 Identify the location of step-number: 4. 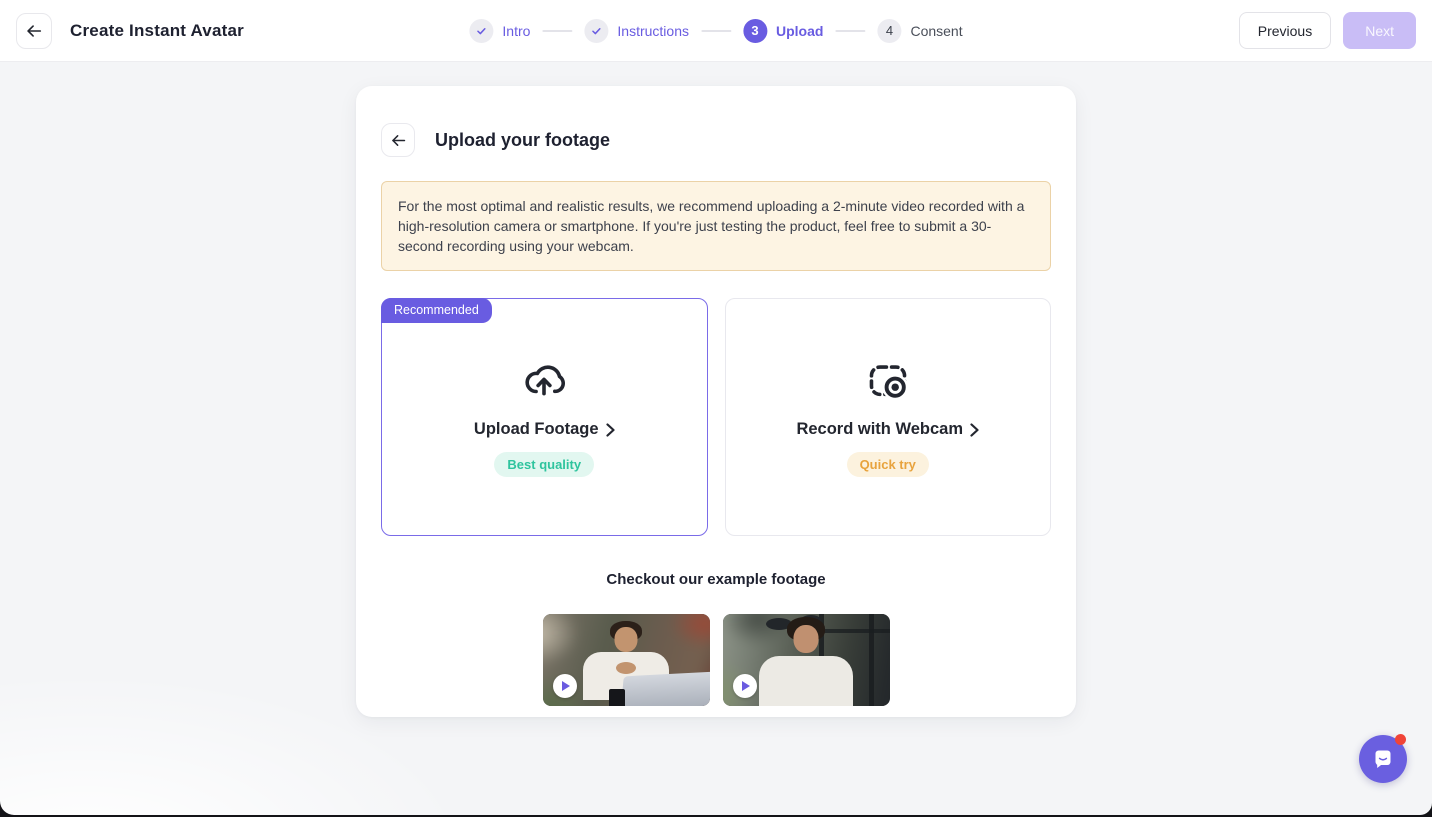
(889, 30).